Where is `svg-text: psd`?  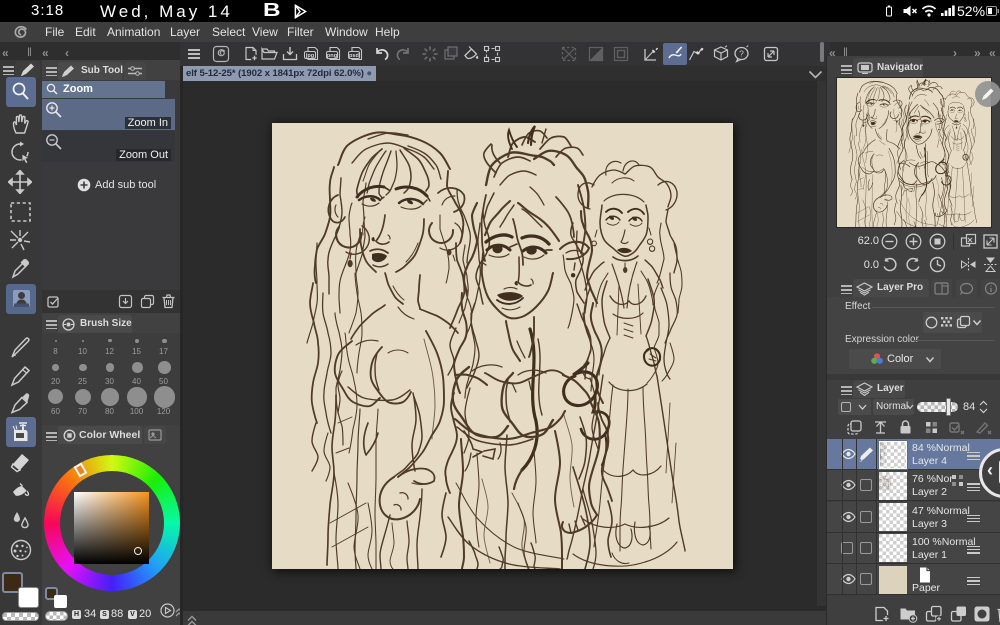 svg-text: psd is located at coordinates (354, 56).